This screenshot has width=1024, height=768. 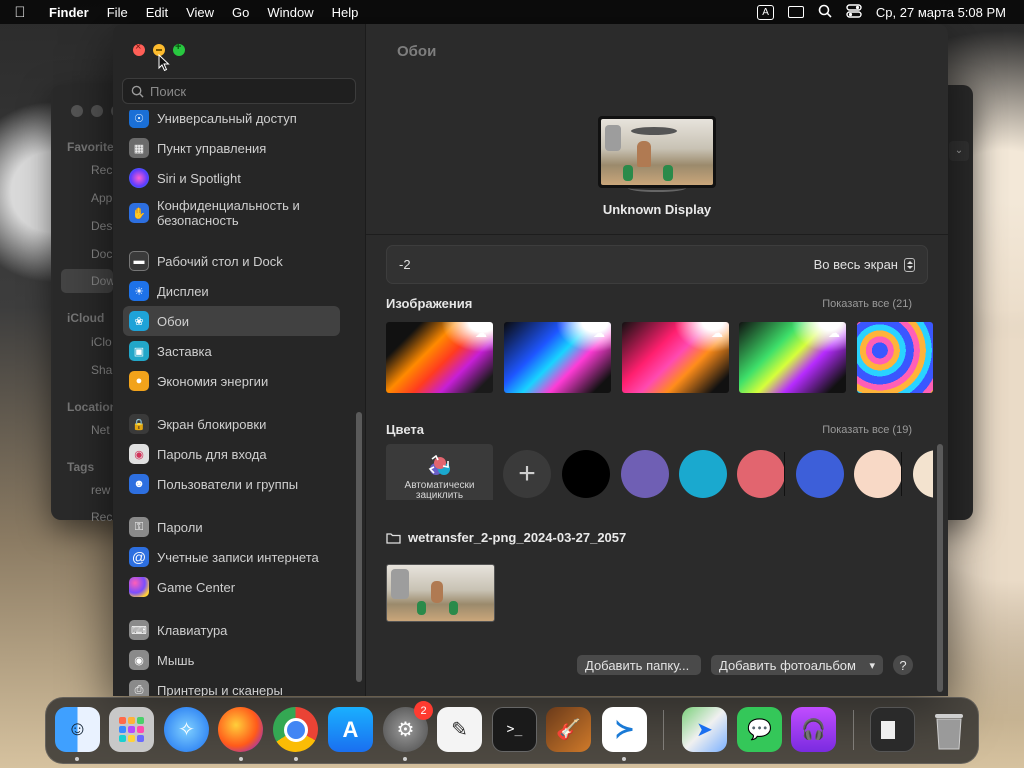 I want to click on dock-garageband-icon: 🎸, so click(x=568, y=729).